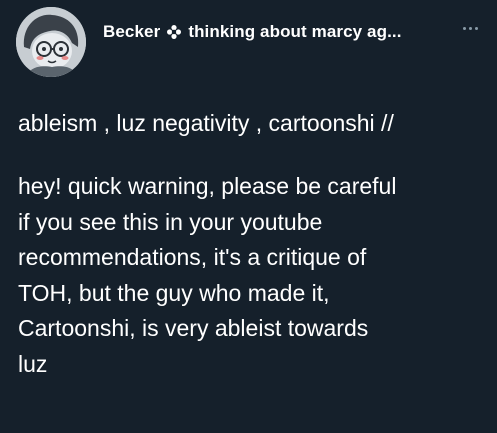 This screenshot has height=433, width=497. Describe the element at coordinates (170, 221) in the screenshot. I see `tweet-body-line: if you see this in your youtube` at that location.